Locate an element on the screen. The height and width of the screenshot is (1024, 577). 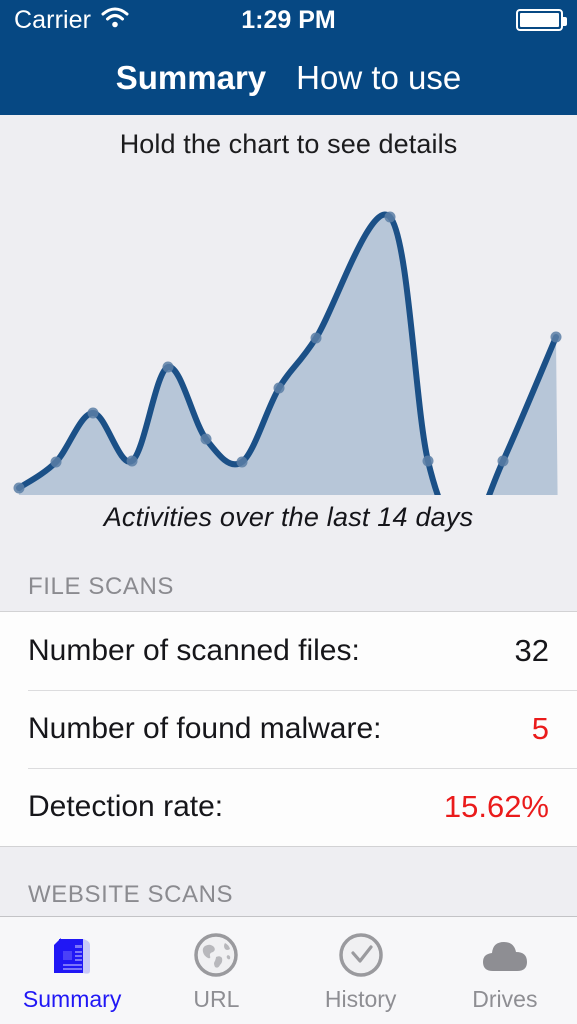
row-label: Number of scanned files: is located at coordinates (194, 650).